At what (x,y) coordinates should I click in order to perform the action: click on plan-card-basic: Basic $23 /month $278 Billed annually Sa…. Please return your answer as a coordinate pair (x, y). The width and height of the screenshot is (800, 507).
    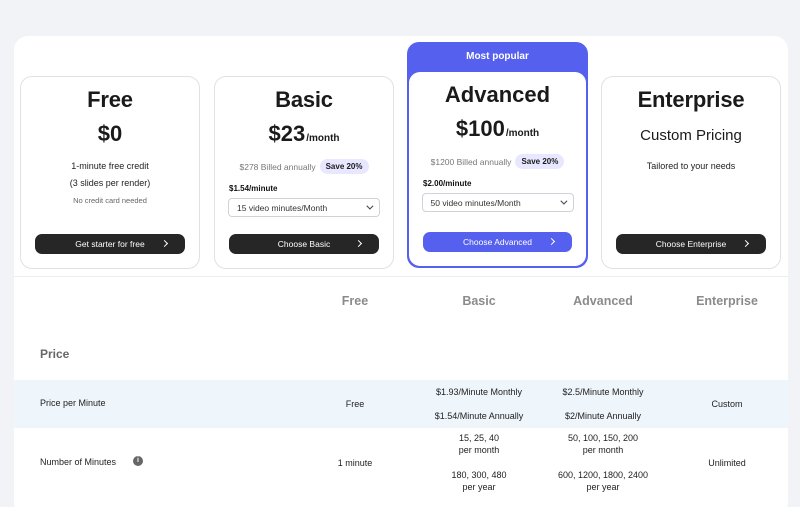
    Looking at the image, I should click on (304, 172).